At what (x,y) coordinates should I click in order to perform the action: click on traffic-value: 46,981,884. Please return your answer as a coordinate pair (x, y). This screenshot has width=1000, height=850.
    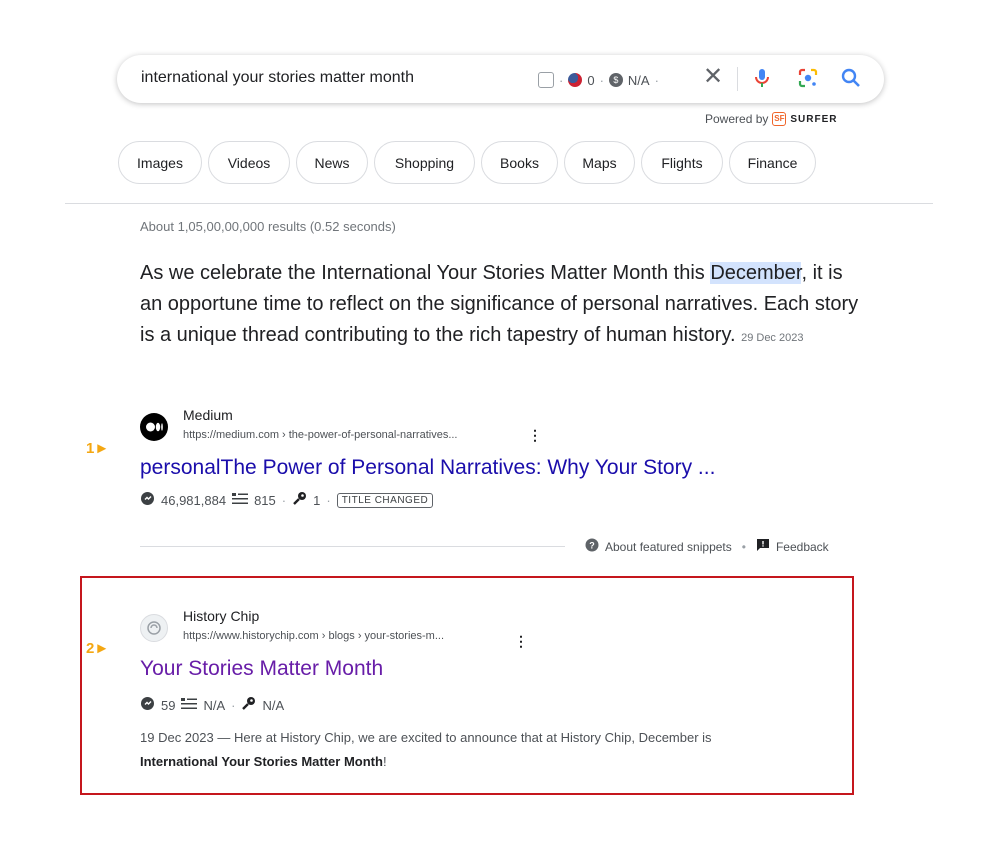
    Looking at the image, I should click on (194, 500).